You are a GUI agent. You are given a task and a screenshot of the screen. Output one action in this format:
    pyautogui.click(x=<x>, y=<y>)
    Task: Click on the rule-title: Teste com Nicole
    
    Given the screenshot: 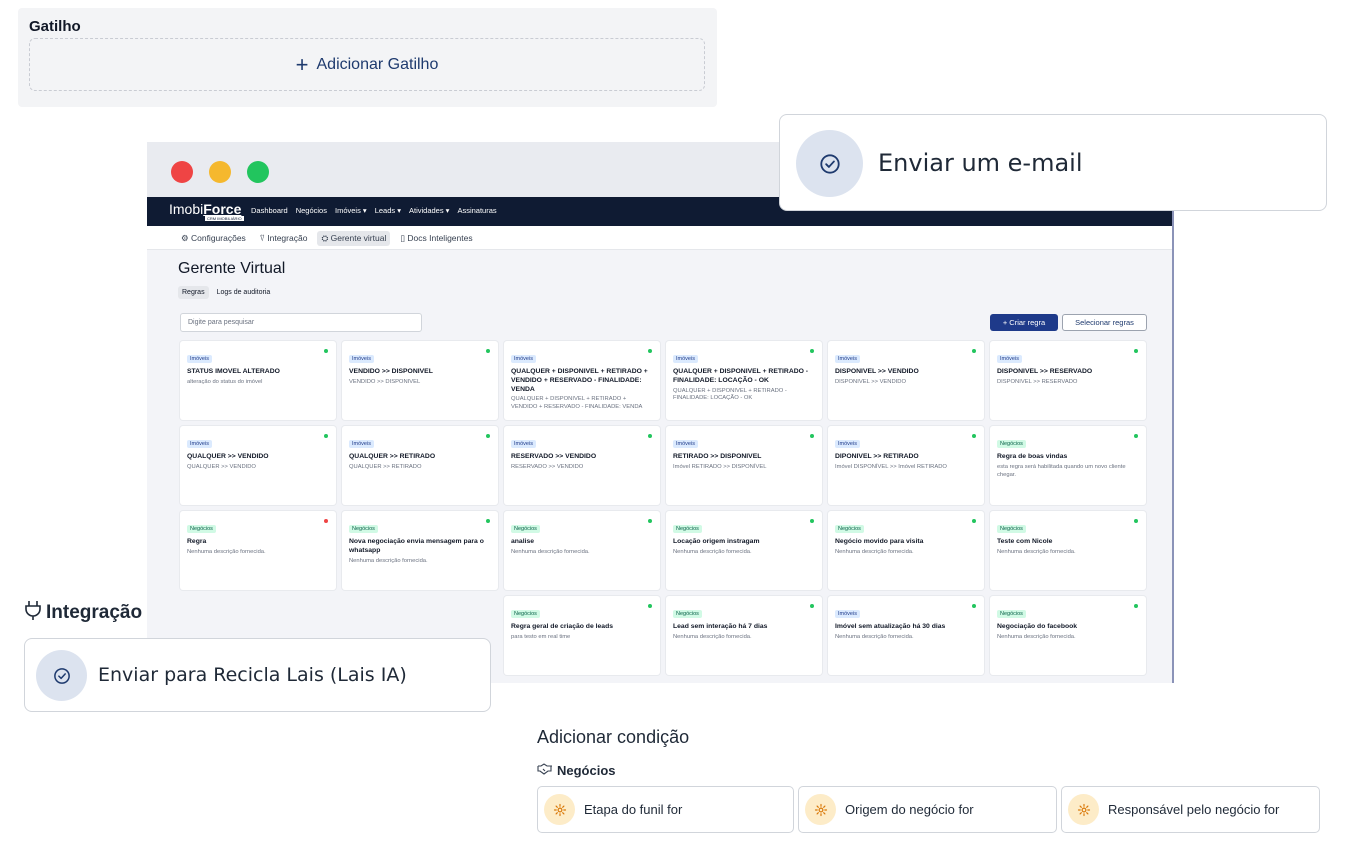 What is the action you would take?
    pyautogui.click(x=1025, y=541)
    